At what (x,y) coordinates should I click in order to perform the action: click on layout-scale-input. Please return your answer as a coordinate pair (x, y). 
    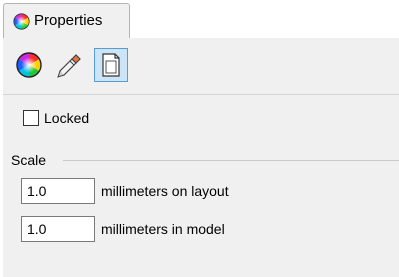
    Looking at the image, I should click on (58, 191).